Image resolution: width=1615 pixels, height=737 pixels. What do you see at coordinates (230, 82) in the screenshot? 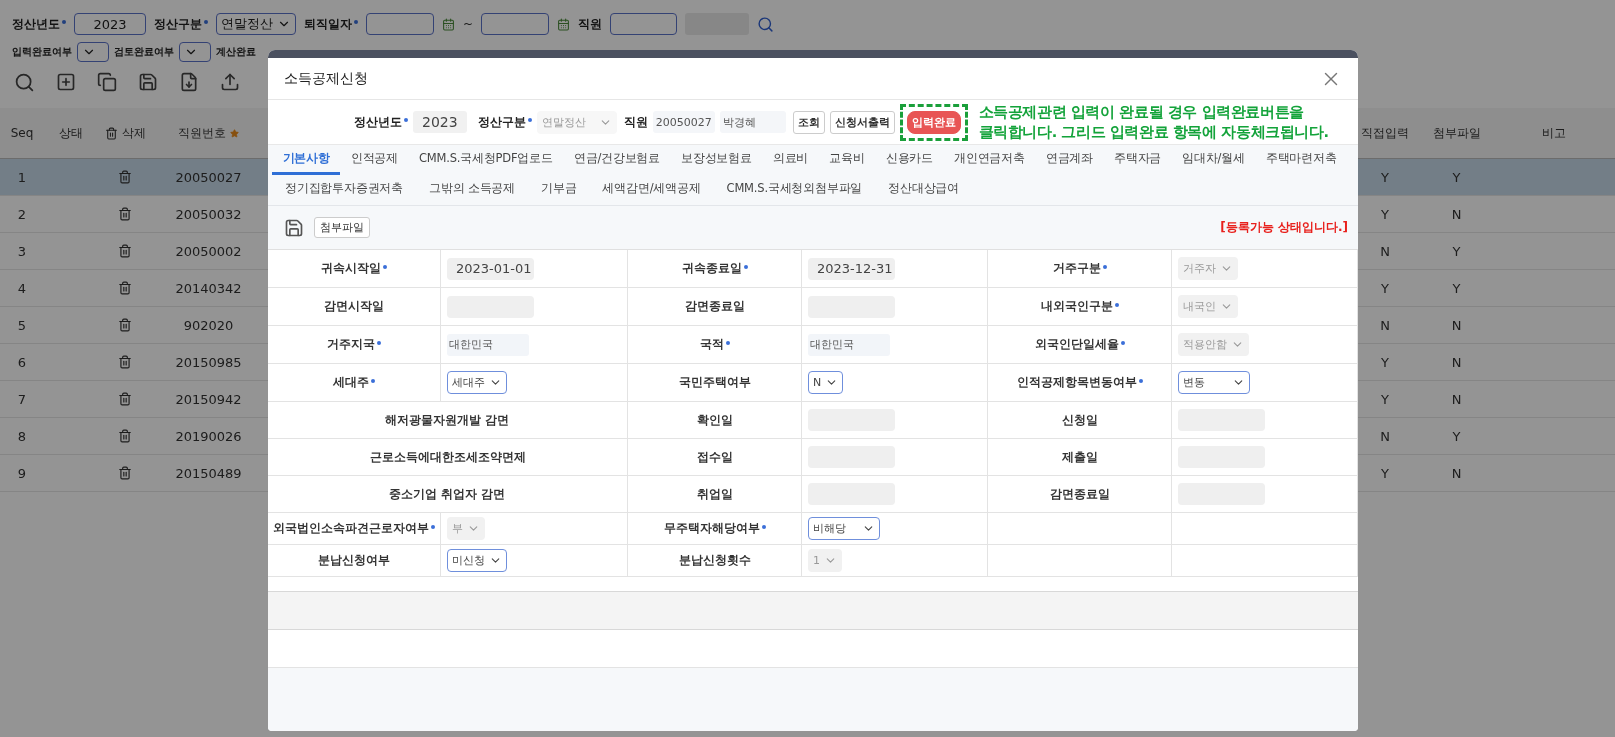
I see `upload-icon` at bounding box center [230, 82].